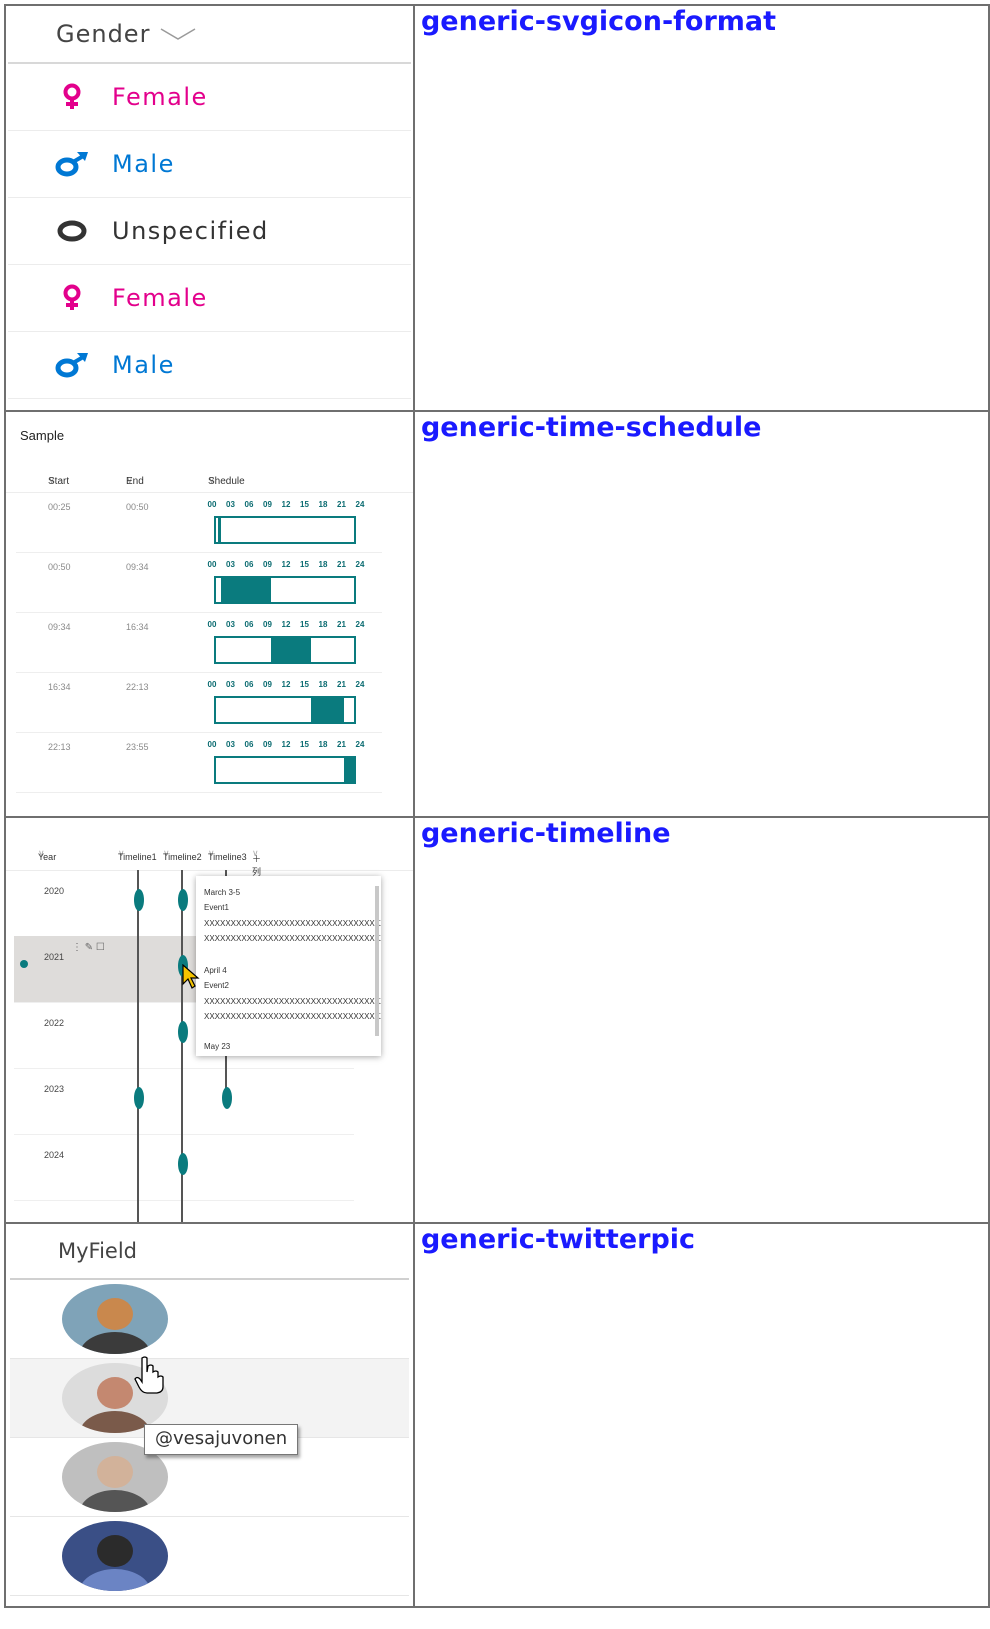 This screenshot has height=1629, width=990. What do you see at coordinates (704, 1239) in the screenshot?
I see `sample-link-twitterpic: generic-twitterpic` at bounding box center [704, 1239].